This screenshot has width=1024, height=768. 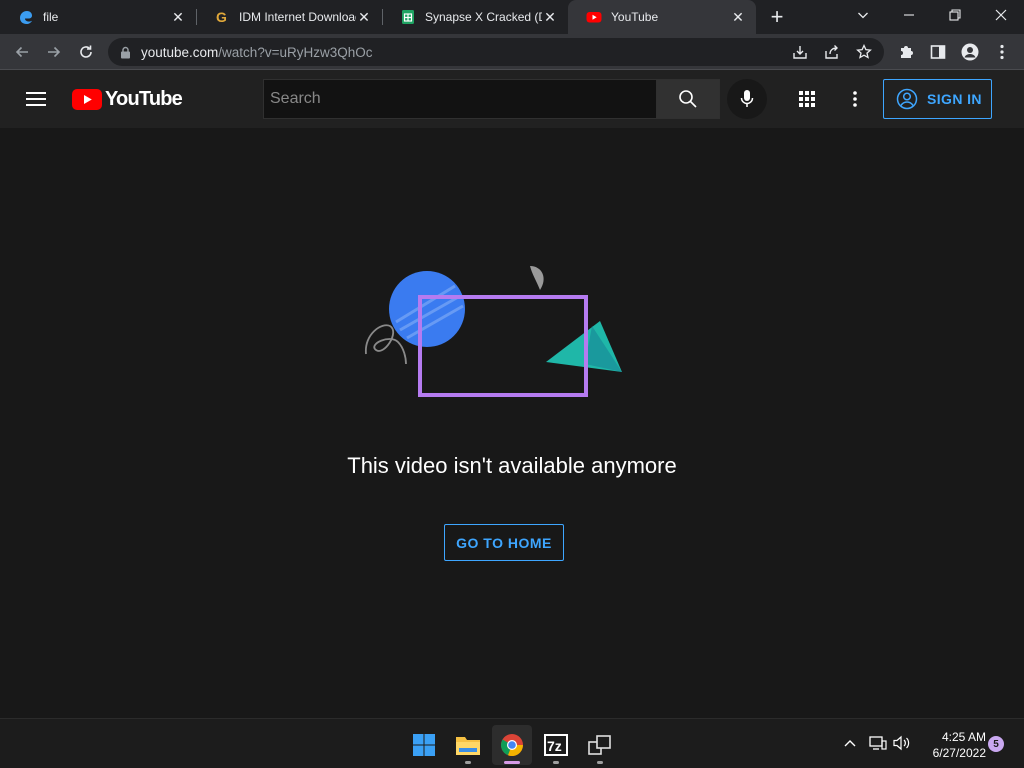 I want to click on tab-search-button, so click(x=863, y=15).